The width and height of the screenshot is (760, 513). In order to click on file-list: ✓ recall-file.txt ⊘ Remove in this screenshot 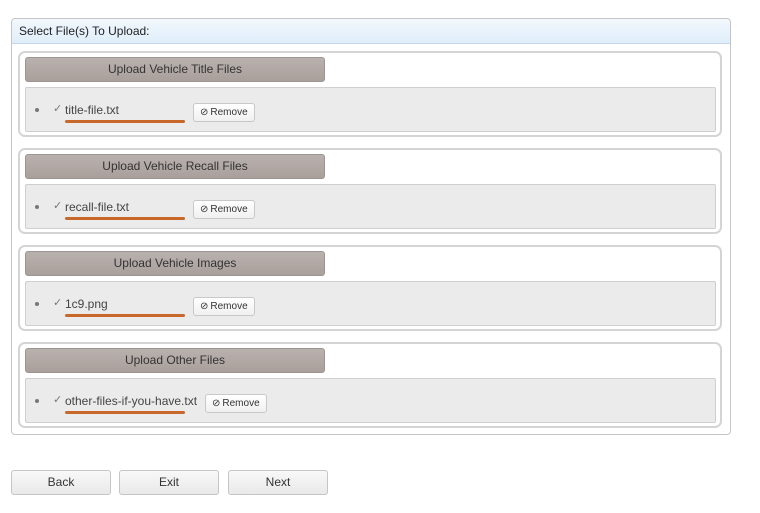, I will do `click(370, 206)`.